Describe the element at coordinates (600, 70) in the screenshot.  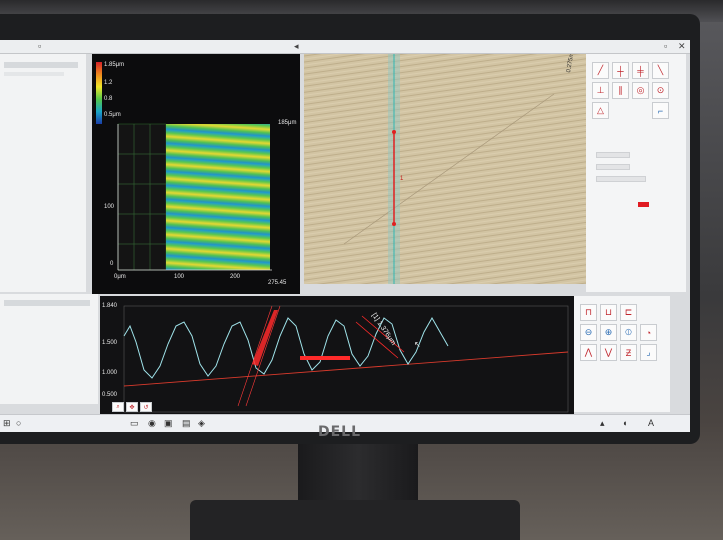
I see `line-tool-icon: ╱` at that location.